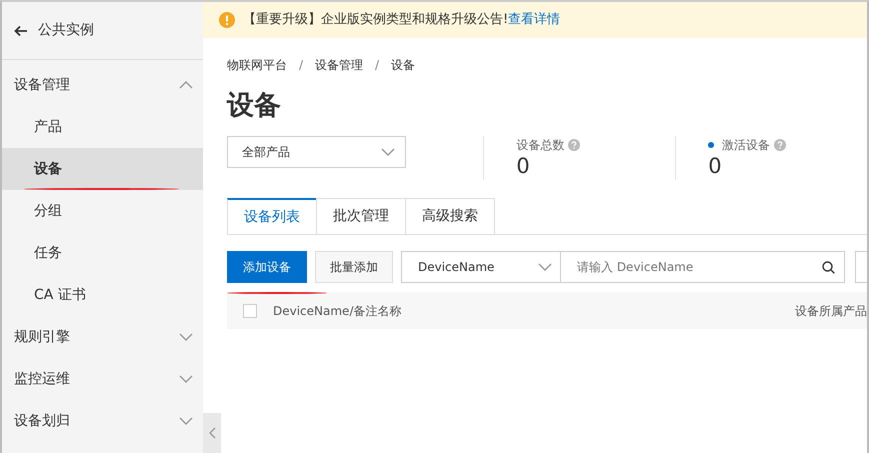 The height and width of the screenshot is (453, 869). Describe the element at coordinates (746, 145) in the screenshot. I see `stat-label: 激活设备` at that location.